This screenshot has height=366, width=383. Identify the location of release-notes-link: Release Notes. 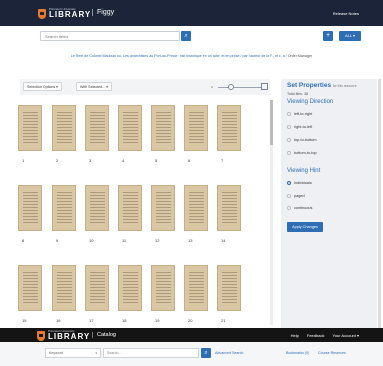
(346, 13).